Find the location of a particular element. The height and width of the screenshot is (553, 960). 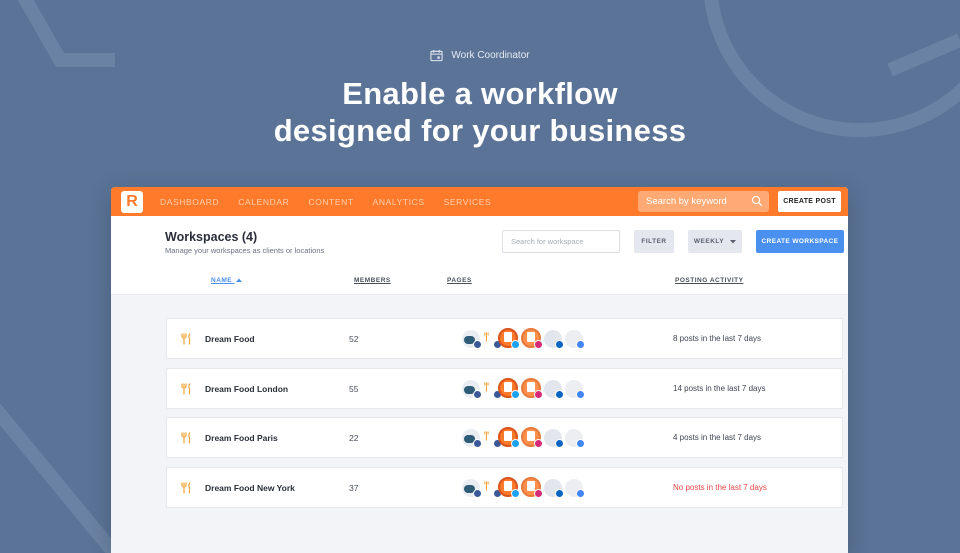

hero-title-line-2: designed for your business is located at coordinates (480, 130).